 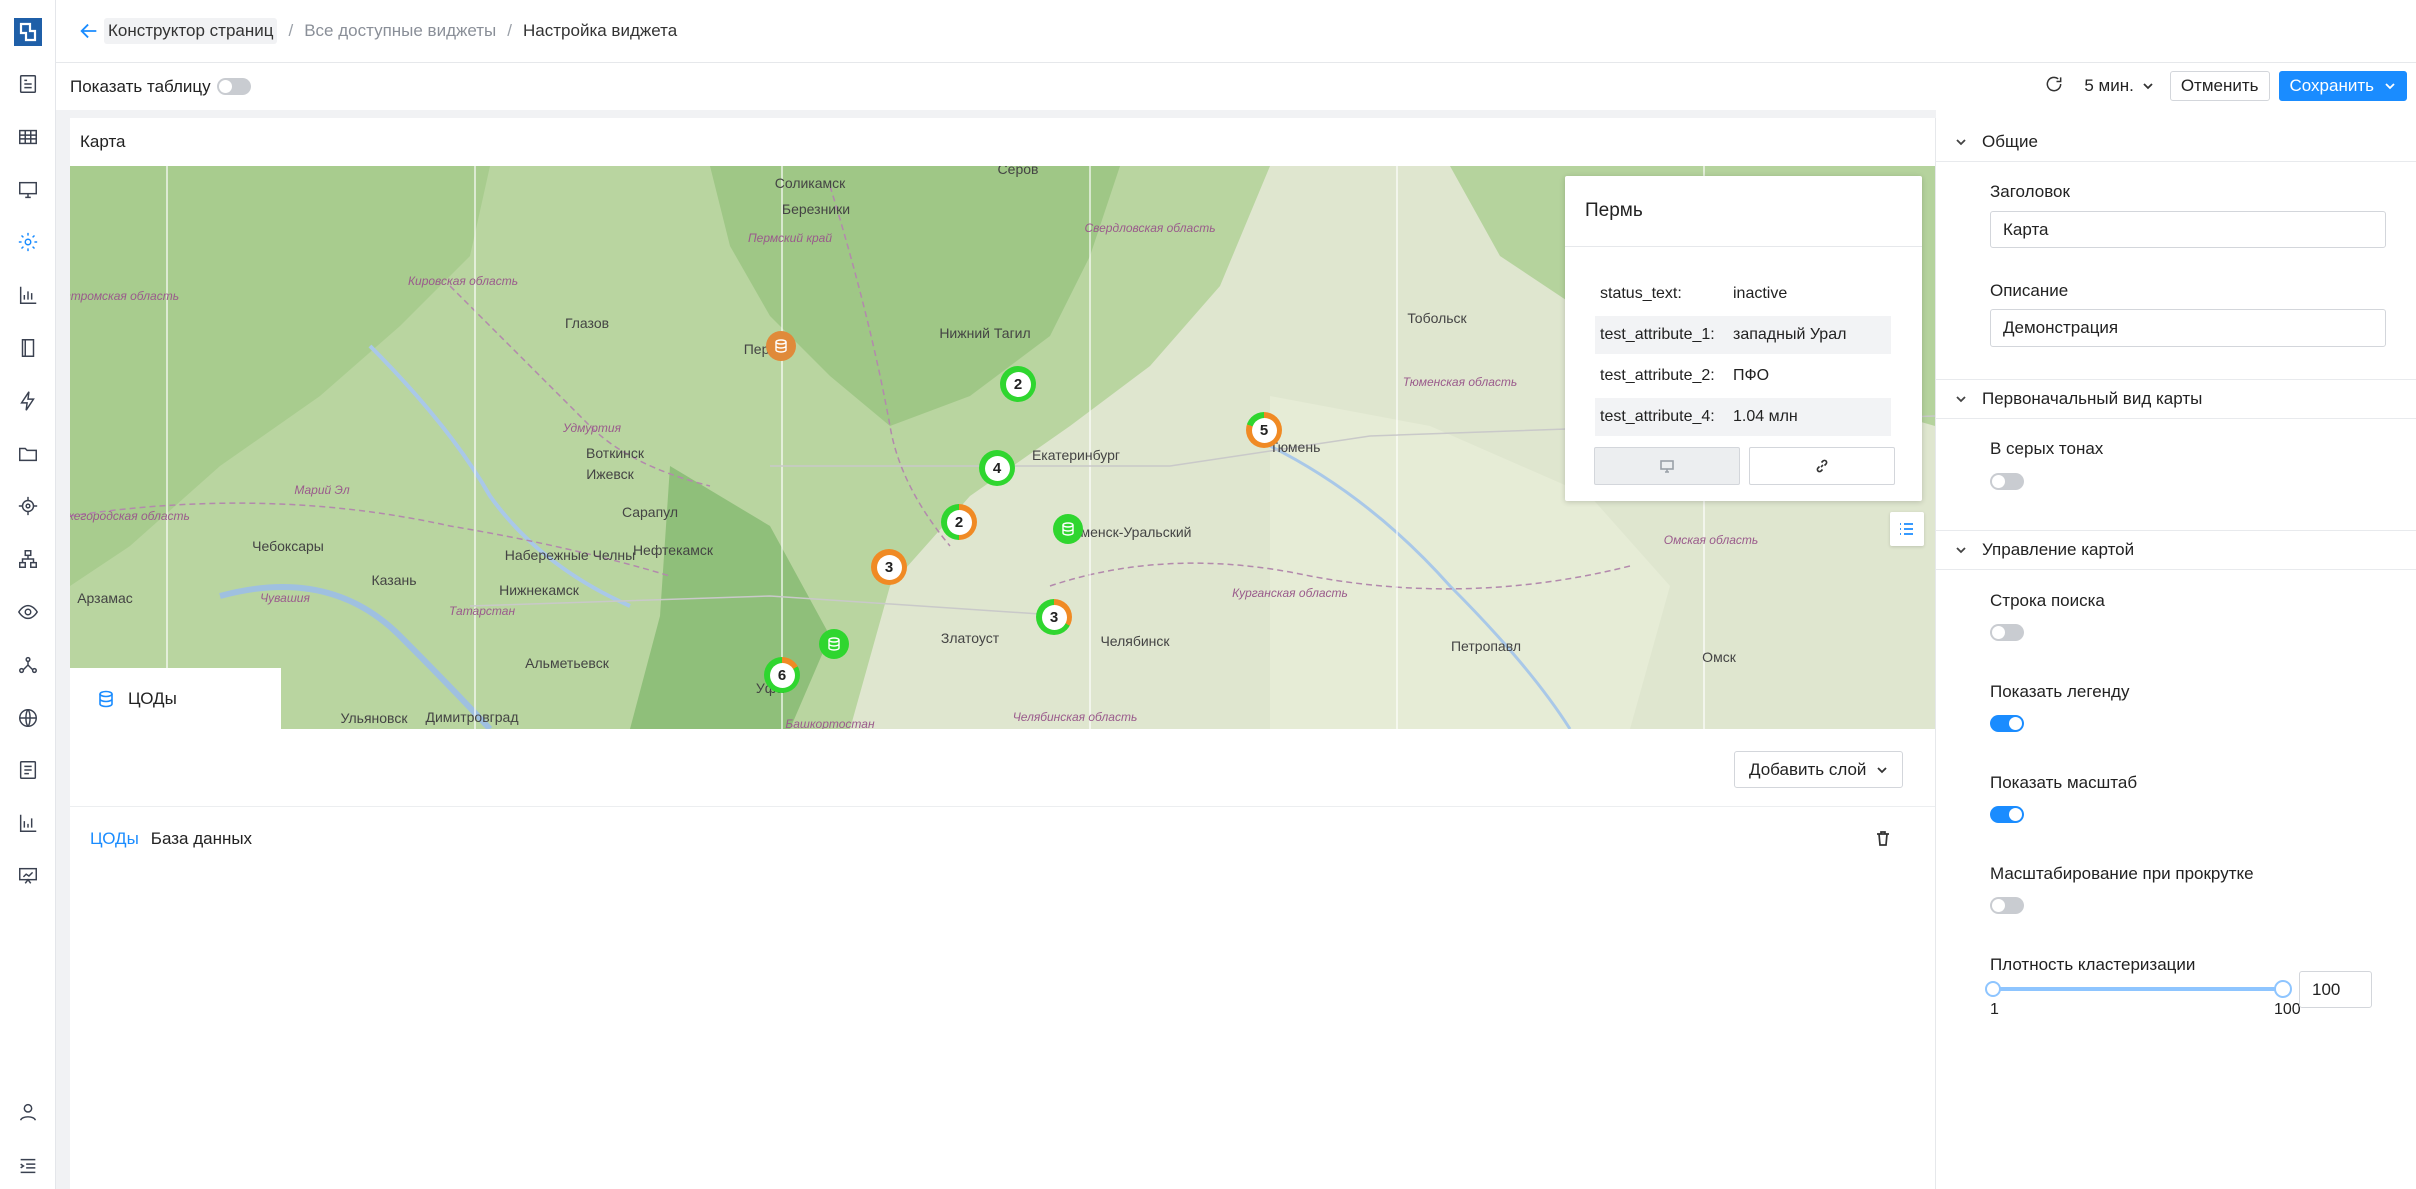 I want to click on cluster-density-input: 100, so click(x=2335, y=989).